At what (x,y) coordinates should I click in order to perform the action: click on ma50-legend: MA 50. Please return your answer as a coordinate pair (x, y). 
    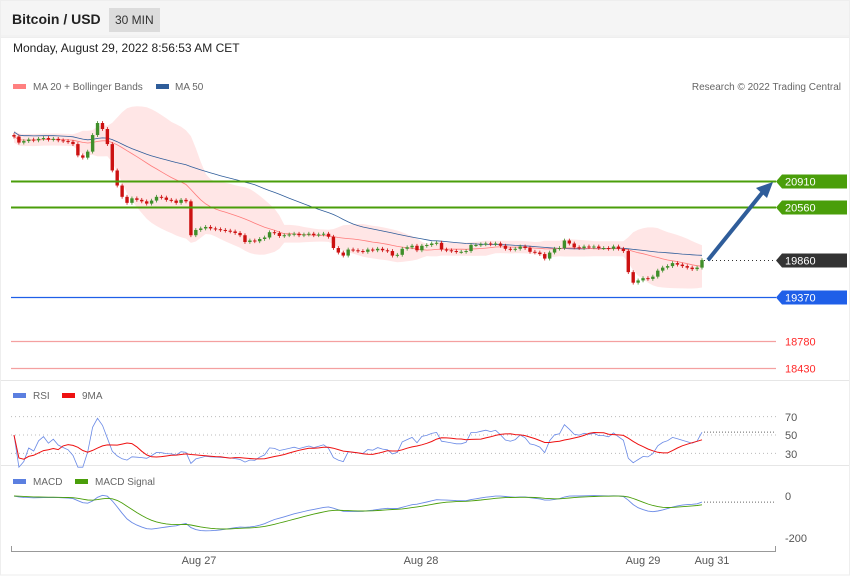
    Looking at the image, I should click on (189, 87).